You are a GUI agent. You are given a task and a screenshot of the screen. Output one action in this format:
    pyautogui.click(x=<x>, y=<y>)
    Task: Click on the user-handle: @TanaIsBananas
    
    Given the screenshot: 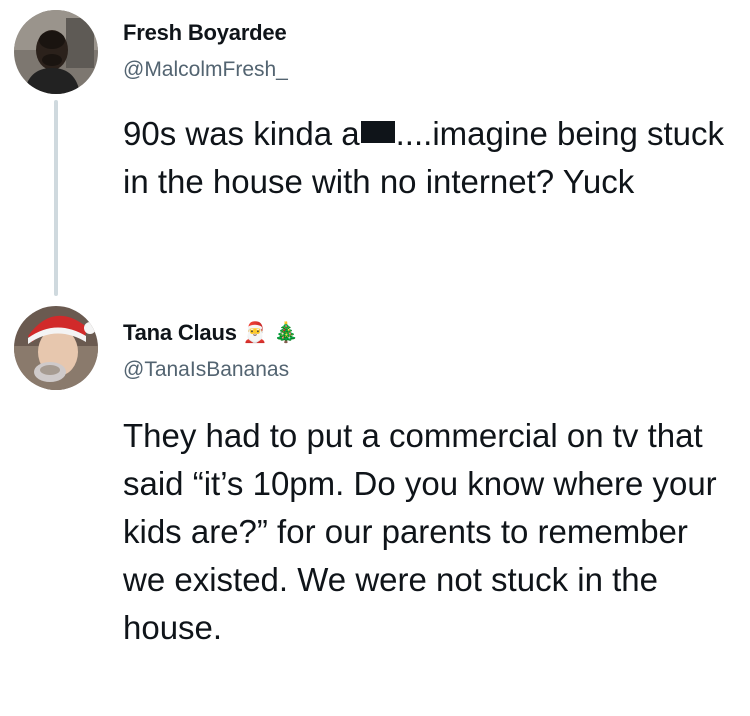 What is the action you would take?
    pyautogui.click(x=206, y=370)
    